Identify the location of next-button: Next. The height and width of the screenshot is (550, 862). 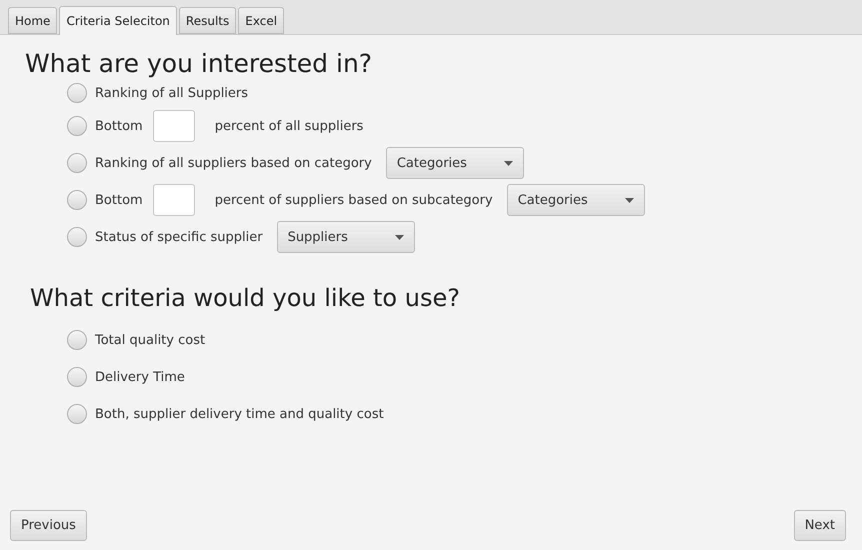
(820, 525).